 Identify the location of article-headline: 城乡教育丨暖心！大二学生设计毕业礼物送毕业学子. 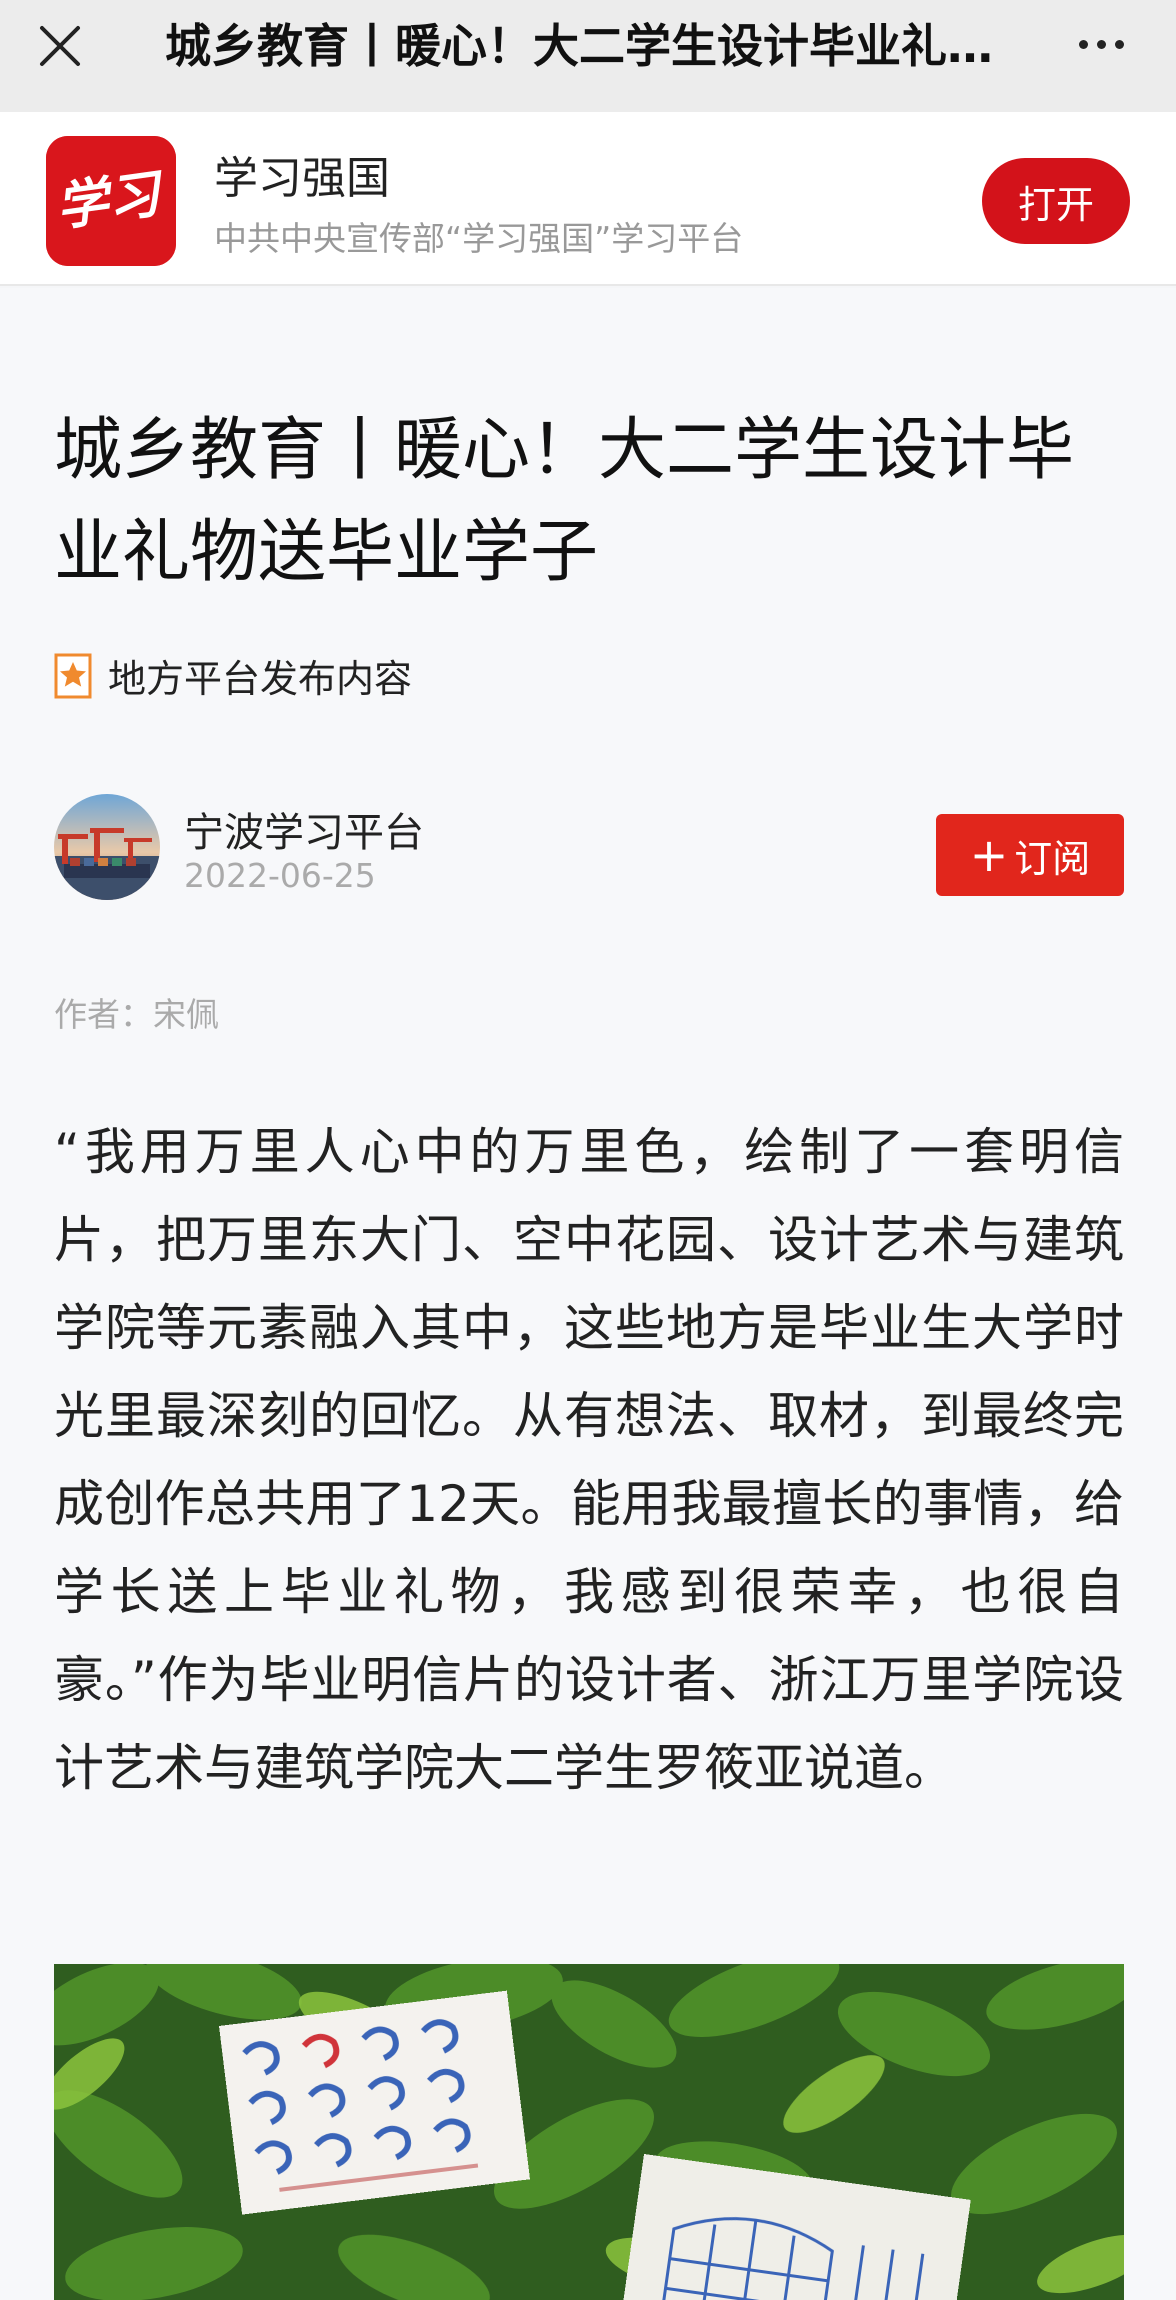
(564, 501).